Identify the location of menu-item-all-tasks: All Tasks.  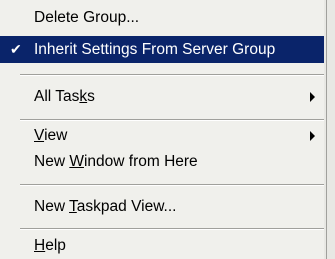
(162, 96).